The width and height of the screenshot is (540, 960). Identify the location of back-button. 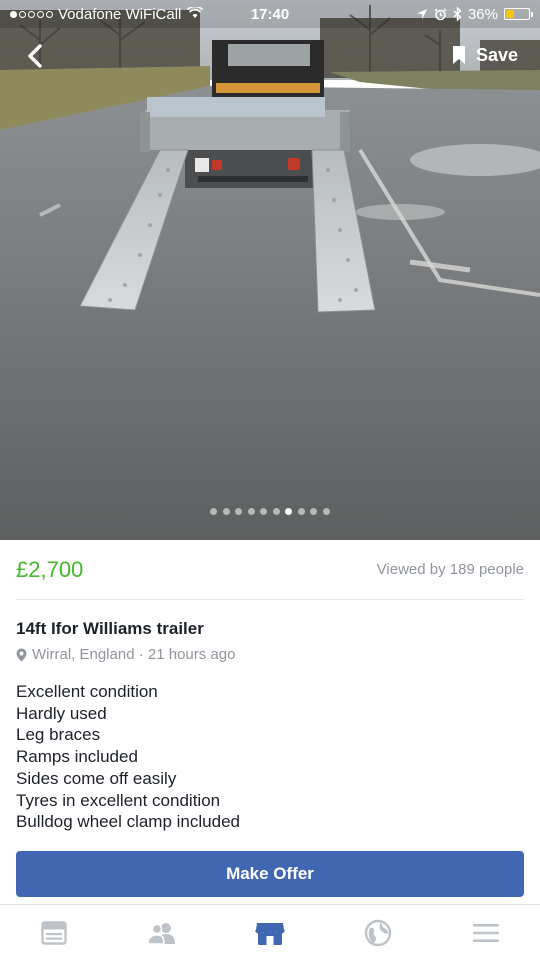
(36, 56).